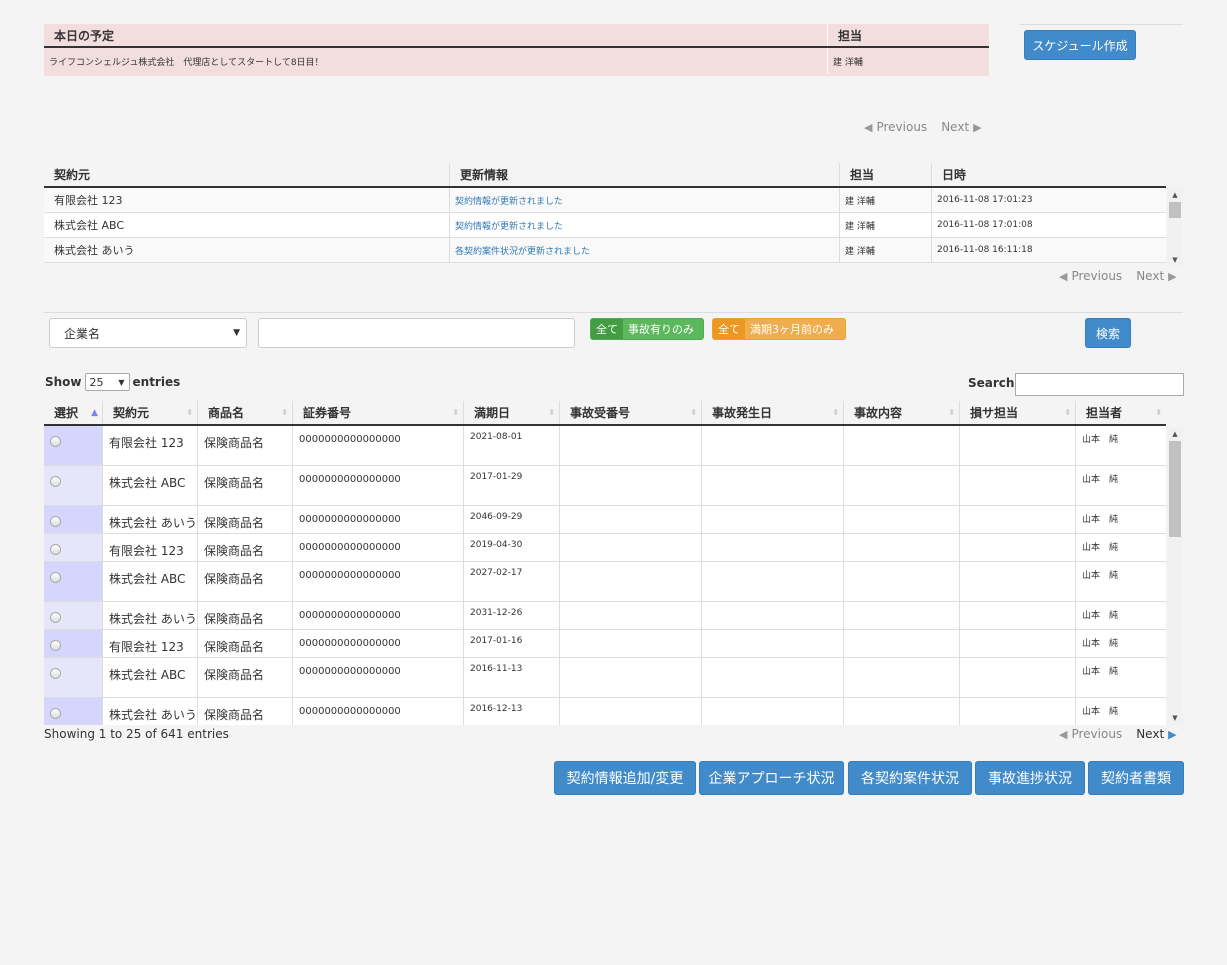 Image resolution: width=1227 pixels, height=965 pixels. What do you see at coordinates (1120, 519) in the screenshot?
I see `cell-staff: 山本 純` at bounding box center [1120, 519].